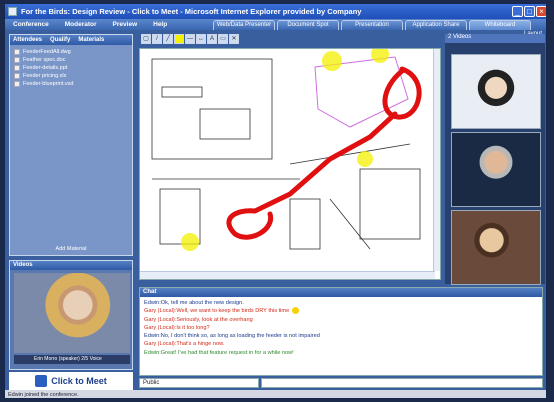  Describe the element at coordinates (529, 11) in the screenshot. I see `maximize-button: □` at that location.